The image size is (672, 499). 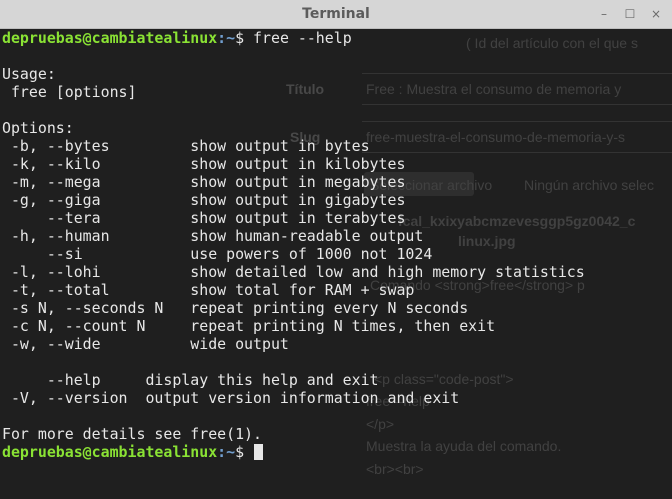 I want to click on minimize-icon: –, so click(x=604, y=14).